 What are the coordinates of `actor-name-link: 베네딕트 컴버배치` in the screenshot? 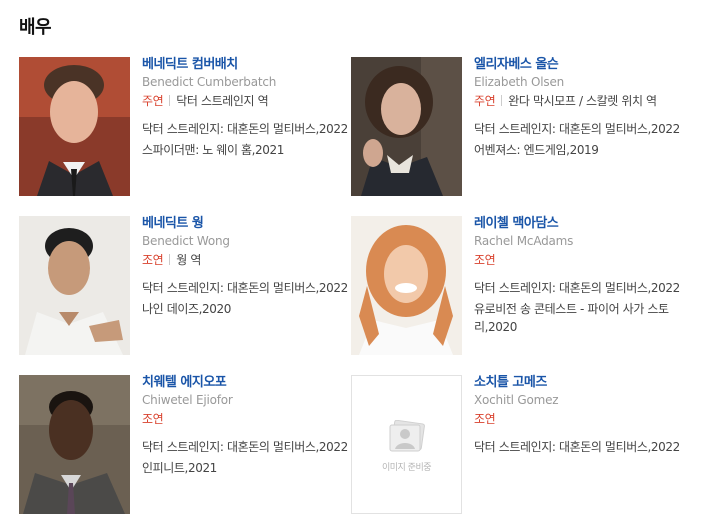 It's located at (247, 65).